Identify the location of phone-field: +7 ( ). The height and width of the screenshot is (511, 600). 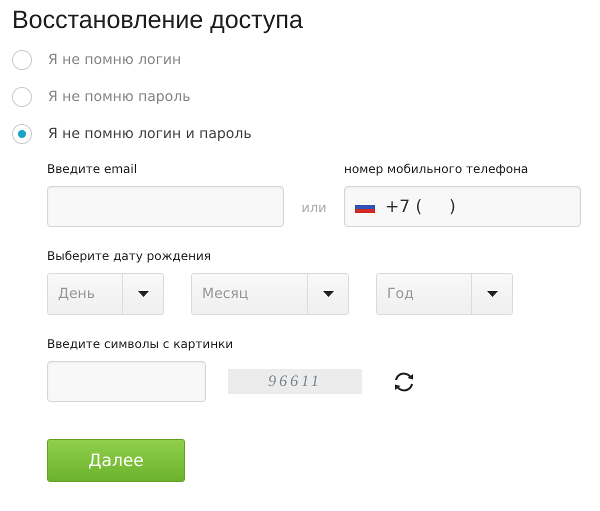
(462, 206).